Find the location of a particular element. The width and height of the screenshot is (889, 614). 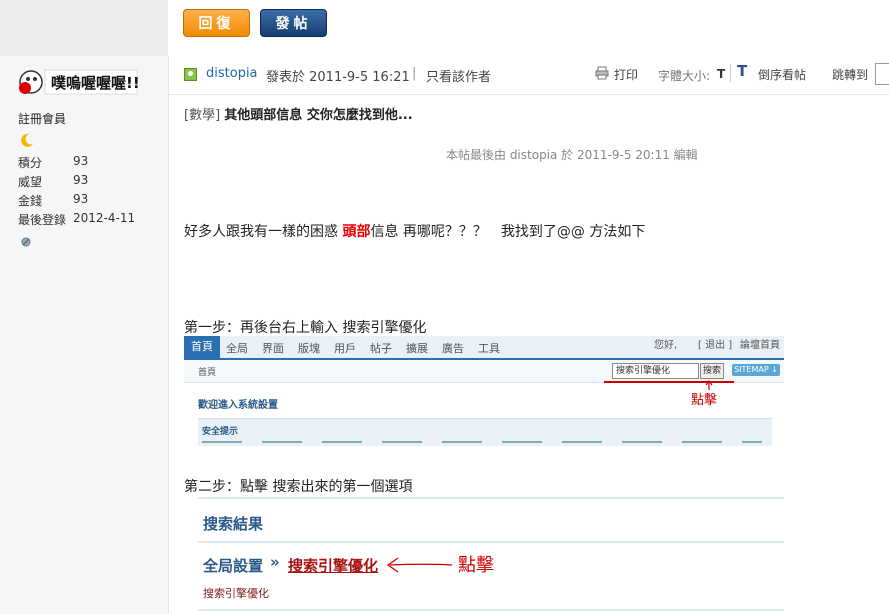

header-divider is located at coordinates (730, 73).